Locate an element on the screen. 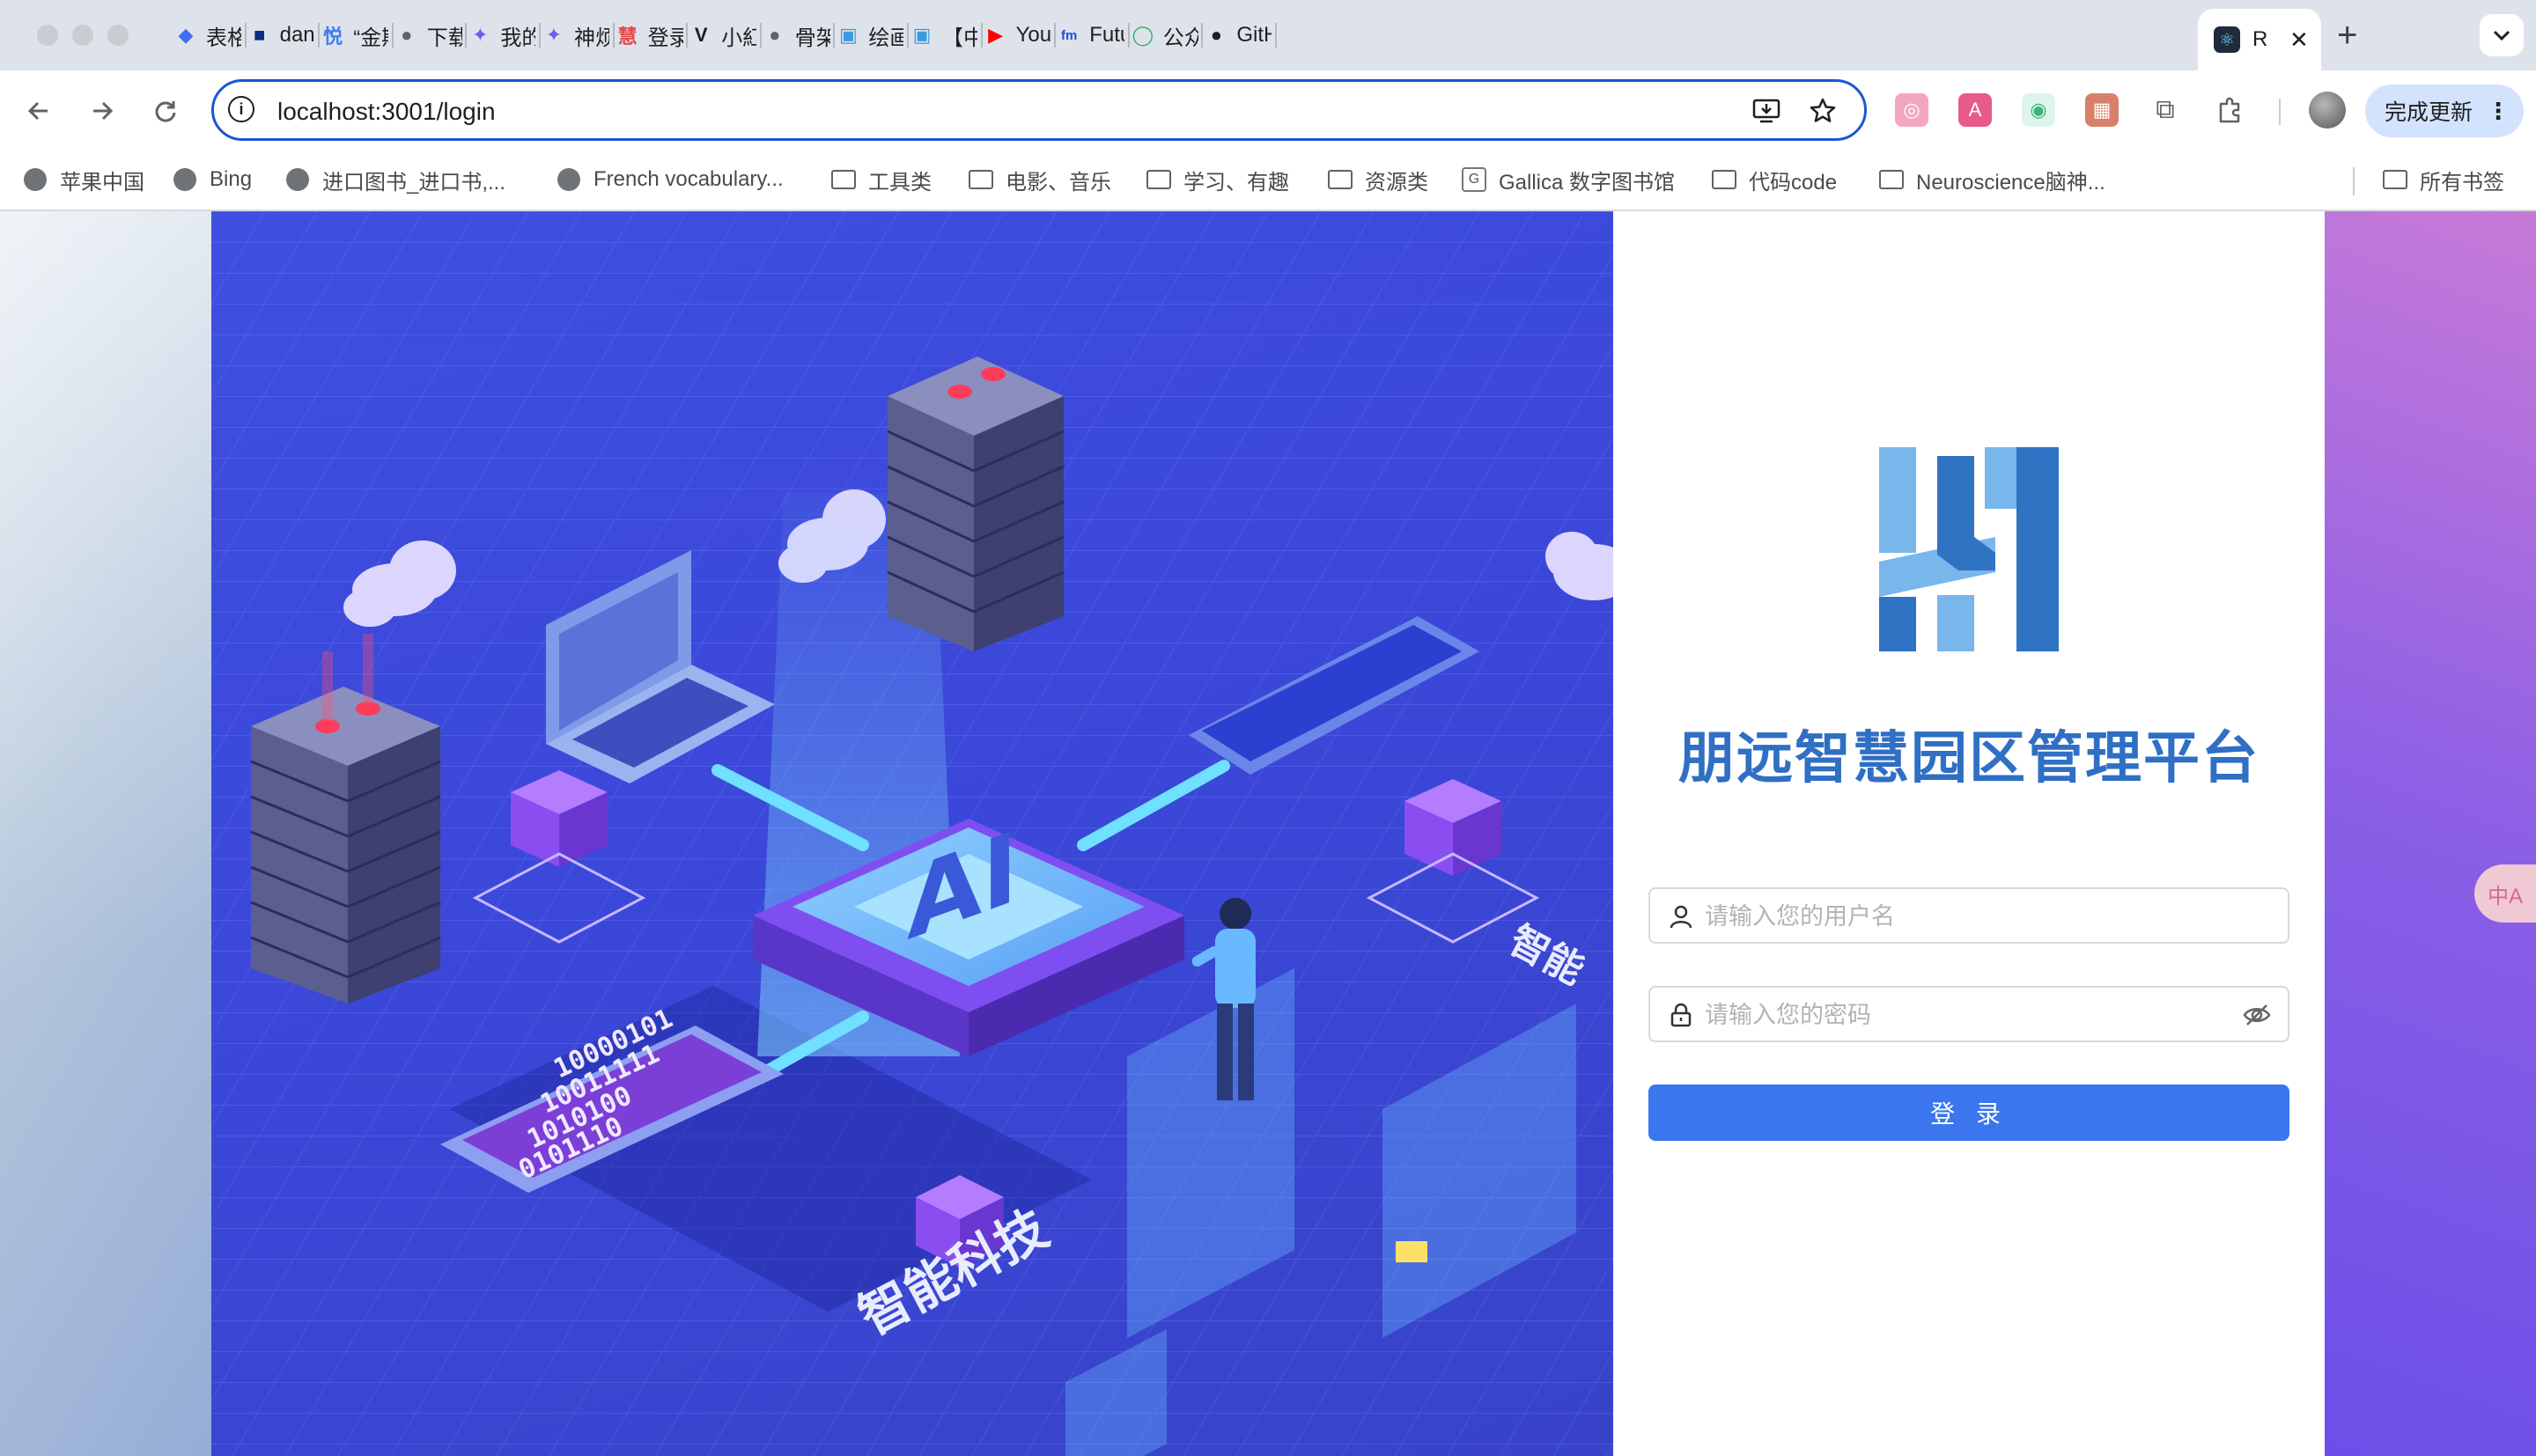 Image resolution: width=2536 pixels, height=1456 pixels. tab-label: “金斯 is located at coordinates (370, 38).